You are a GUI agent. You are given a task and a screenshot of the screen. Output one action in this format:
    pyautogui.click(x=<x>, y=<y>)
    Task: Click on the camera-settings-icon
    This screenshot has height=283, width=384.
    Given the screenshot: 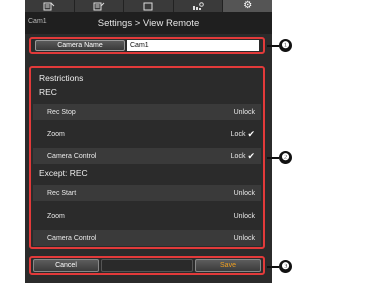 What is the action you would take?
    pyautogui.click(x=198, y=5)
    